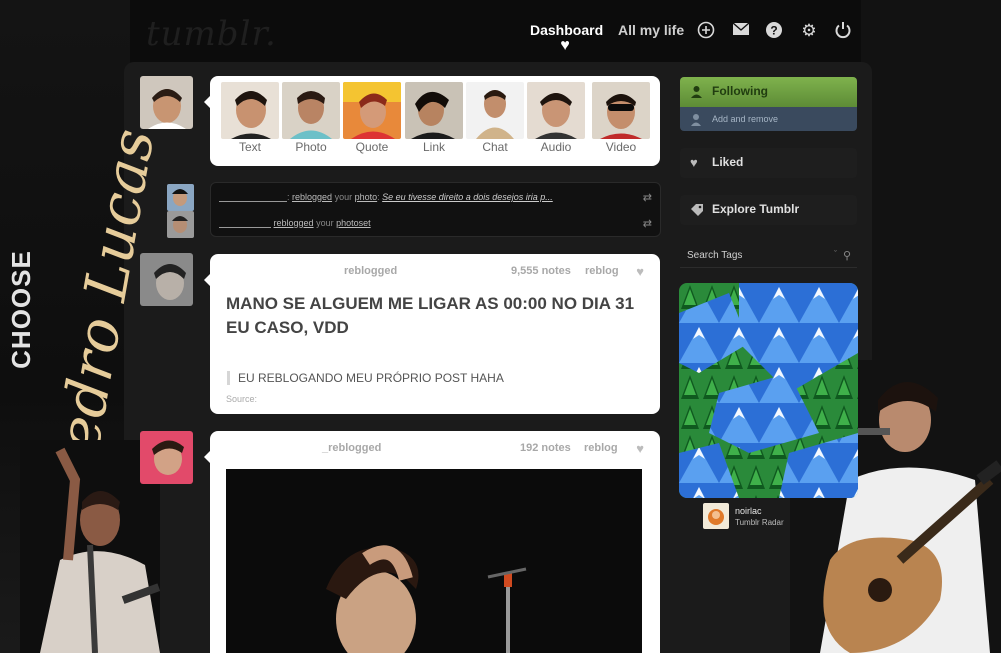 The image size is (1001, 653). What do you see at coordinates (843, 31) in the screenshot?
I see `logout-icon` at bounding box center [843, 31].